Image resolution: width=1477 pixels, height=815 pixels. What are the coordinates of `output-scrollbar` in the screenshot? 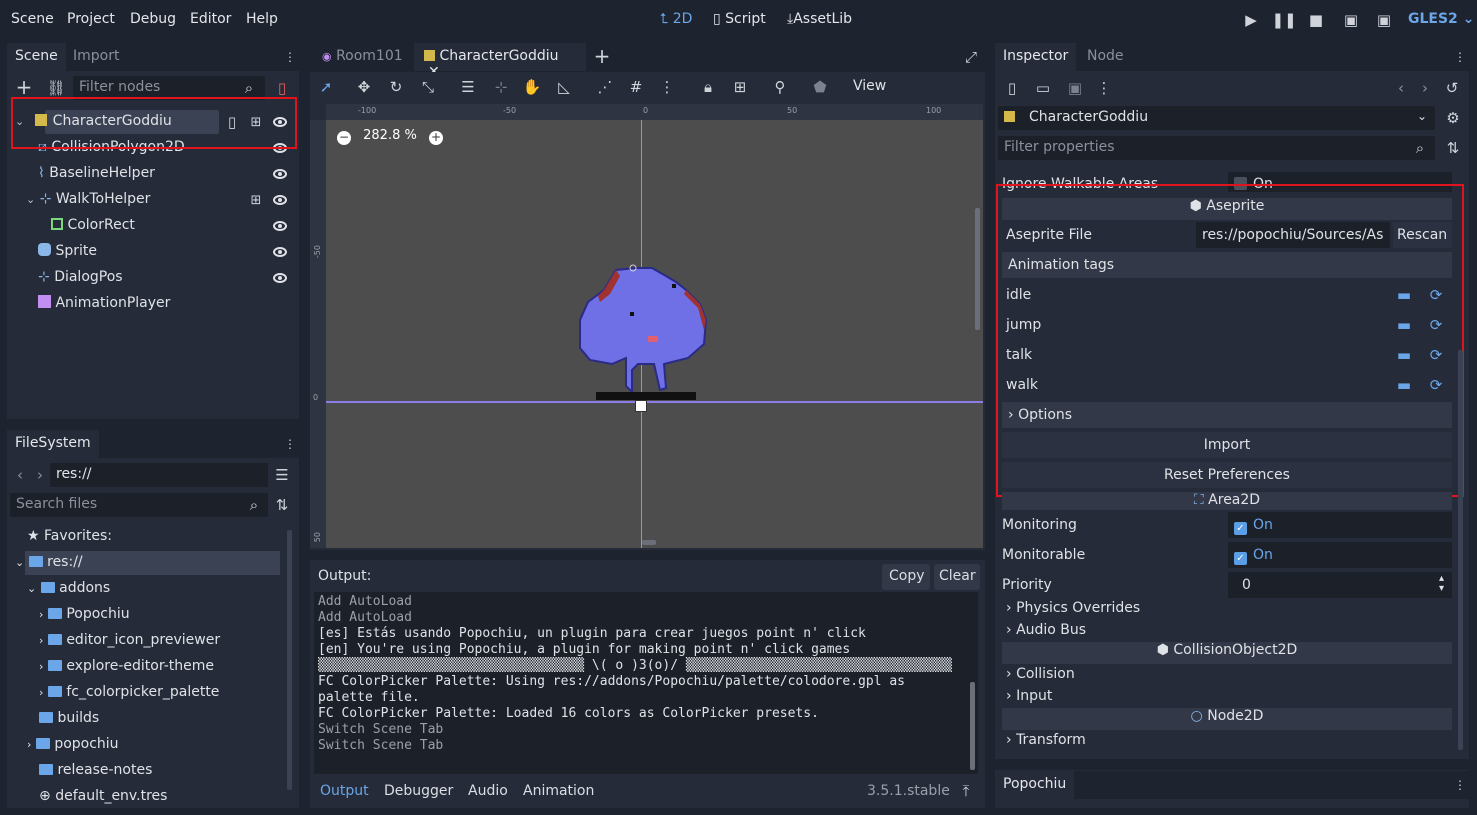 It's located at (972, 726).